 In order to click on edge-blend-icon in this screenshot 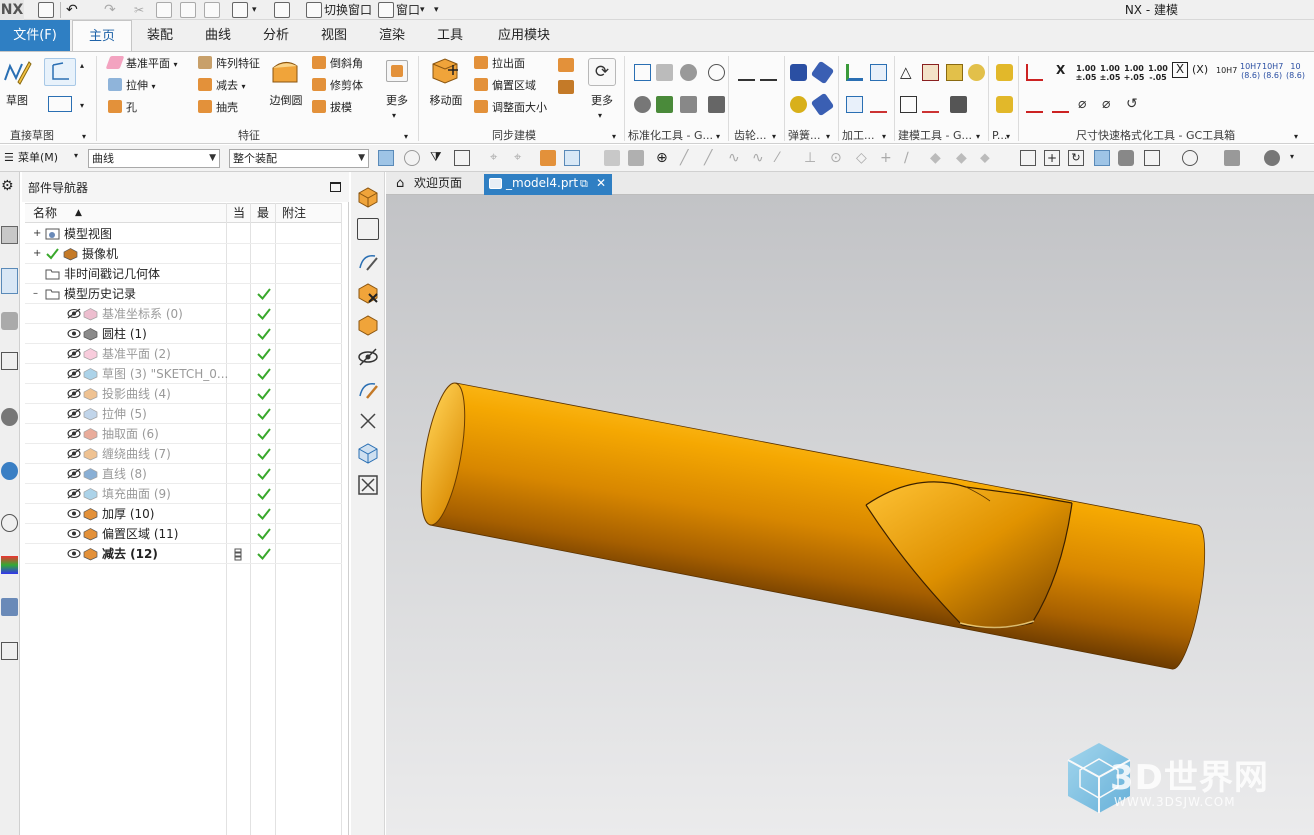, I will do `click(285, 72)`.